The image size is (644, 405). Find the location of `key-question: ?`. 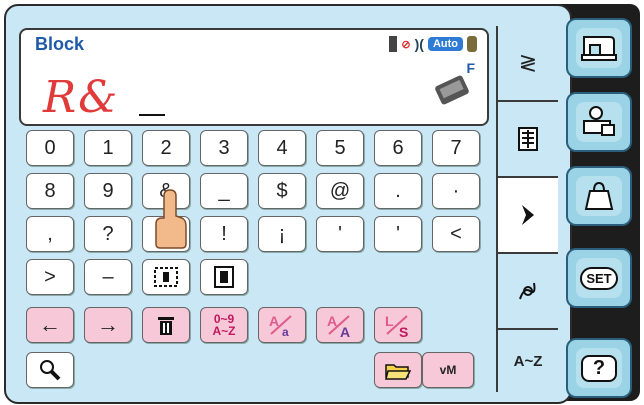

key-question: ? is located at coordinates (108, 234).